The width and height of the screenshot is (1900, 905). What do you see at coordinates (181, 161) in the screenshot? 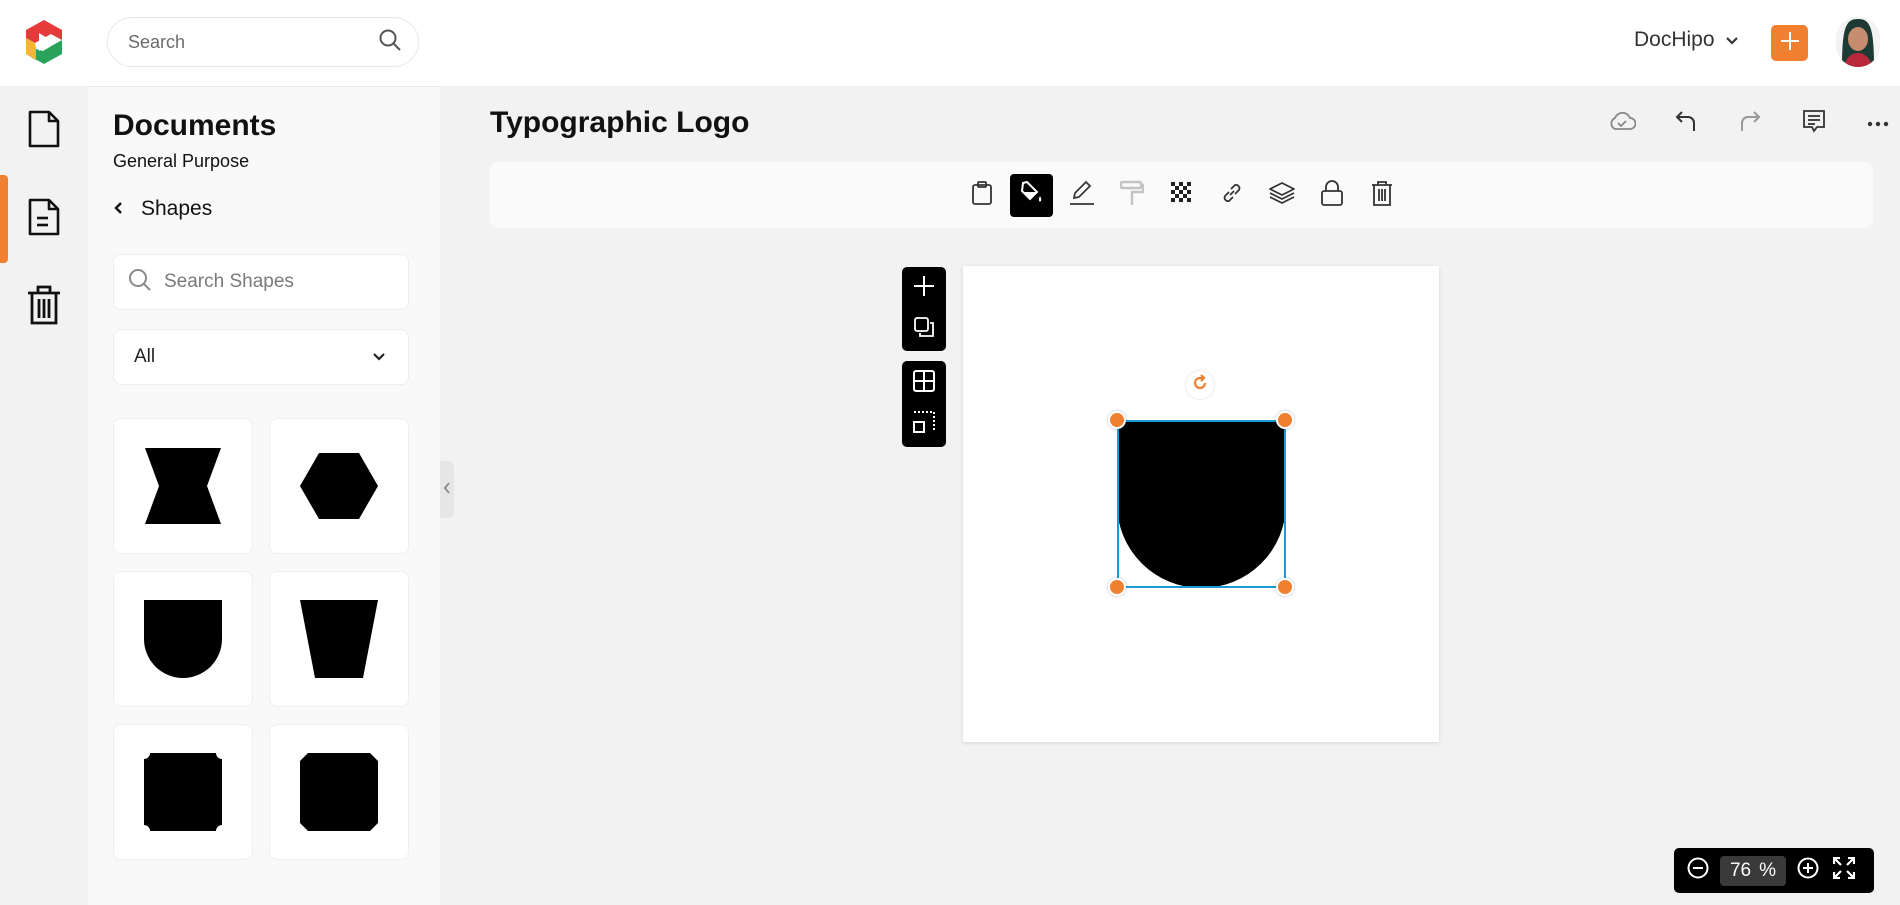
I see `panel-subtitle: General Purpose` at bounding box center [181, 161].